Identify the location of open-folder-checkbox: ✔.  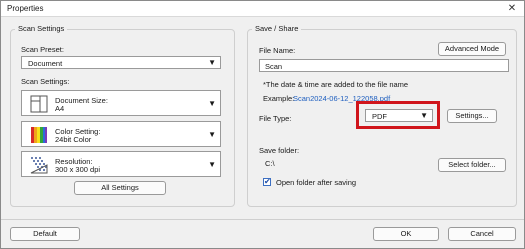
(267, 181).